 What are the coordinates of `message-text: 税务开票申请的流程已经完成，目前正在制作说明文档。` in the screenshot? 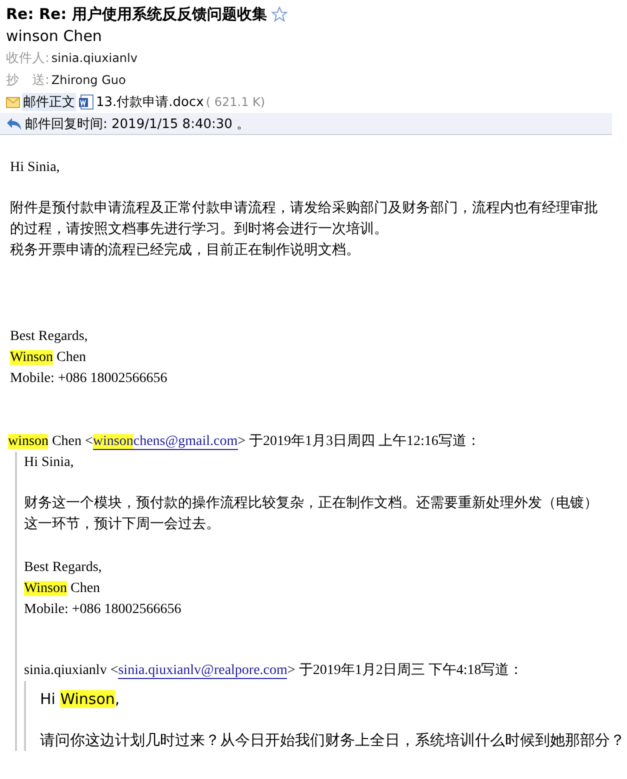 It's located at (185, 250).